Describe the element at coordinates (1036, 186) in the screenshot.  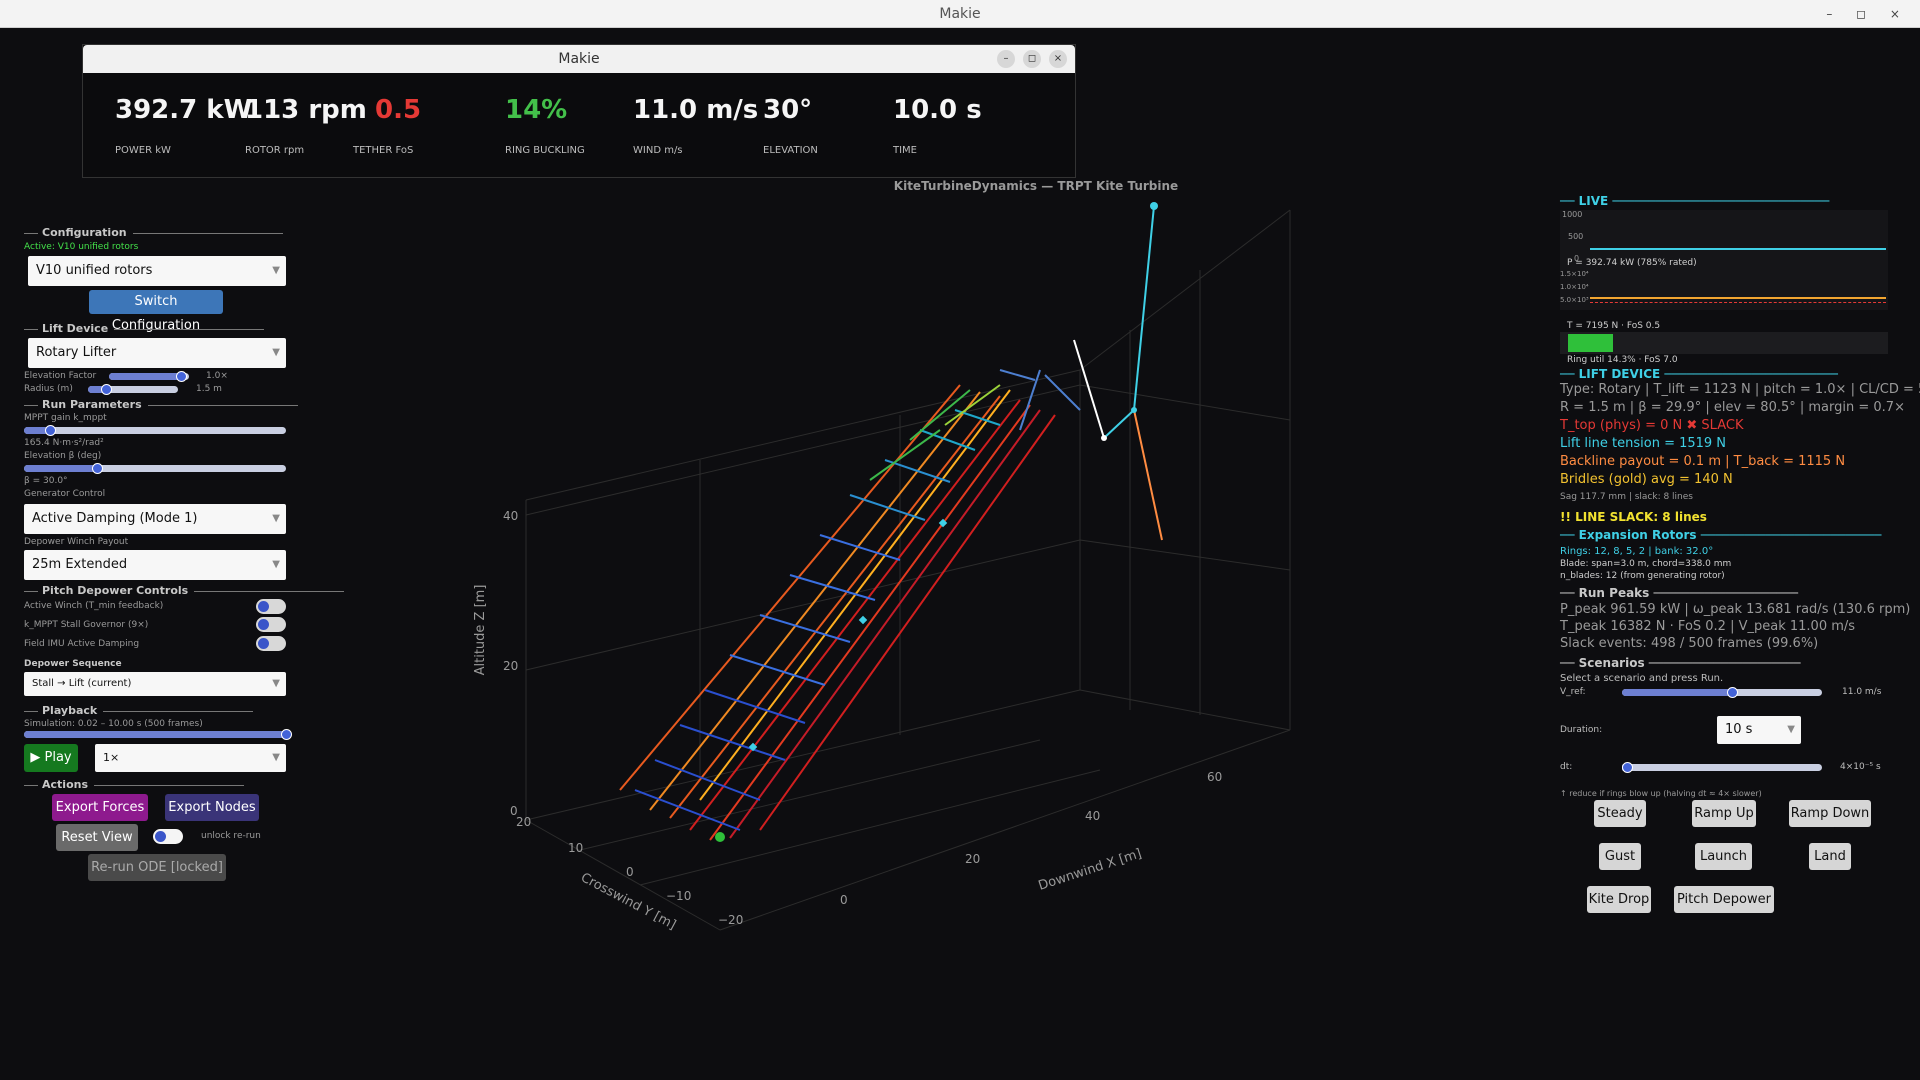
I see `plot-title: KiteTurbineDynamics — TRPT Kite Turbine` at that location.